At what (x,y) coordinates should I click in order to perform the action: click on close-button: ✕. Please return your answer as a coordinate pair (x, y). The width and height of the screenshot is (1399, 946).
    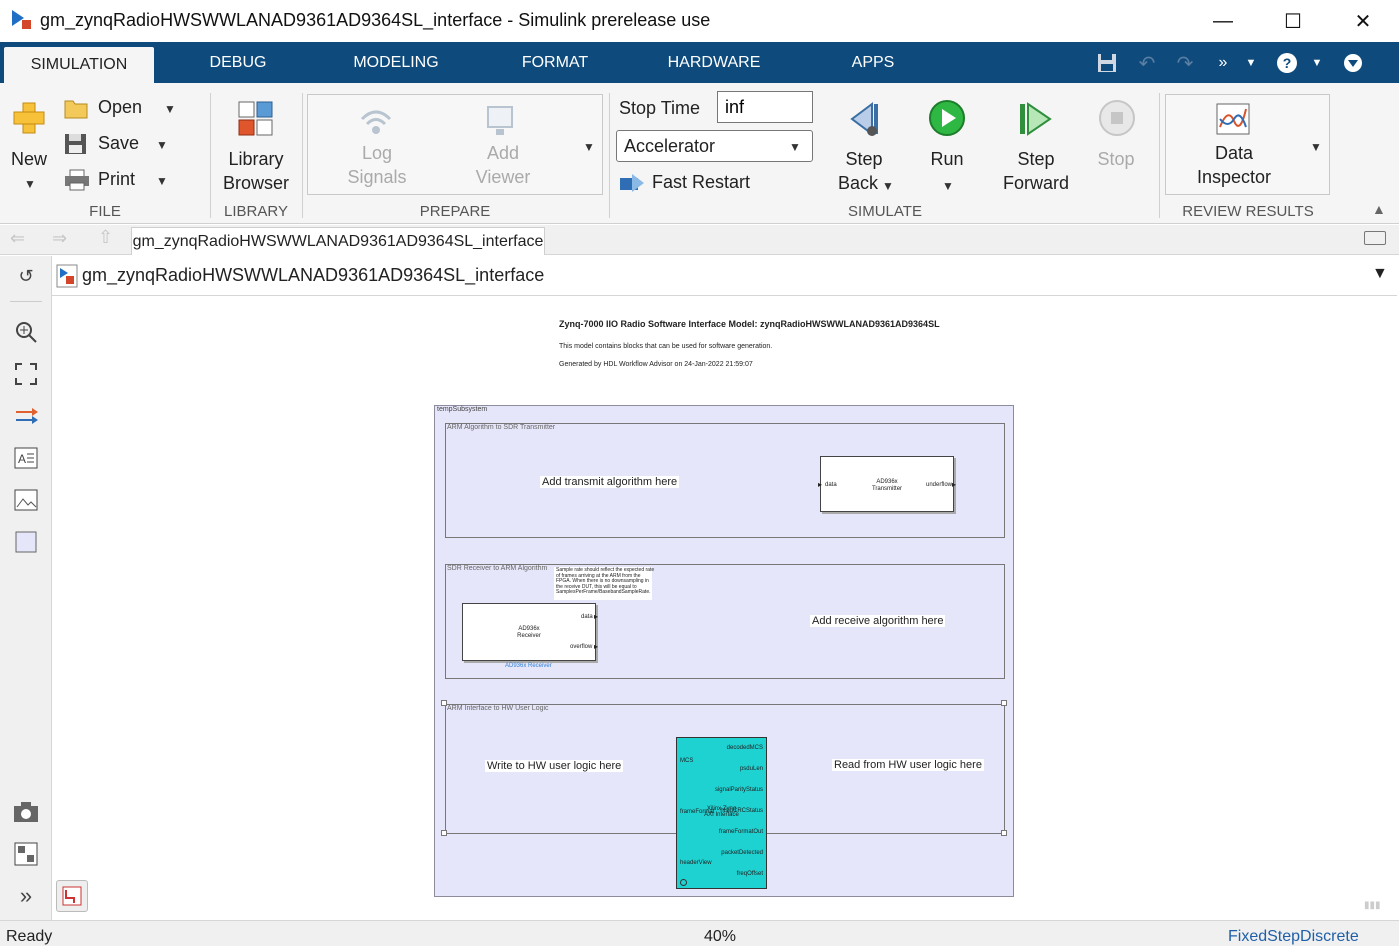
    Looking at the image, I should click on (1363, 21).